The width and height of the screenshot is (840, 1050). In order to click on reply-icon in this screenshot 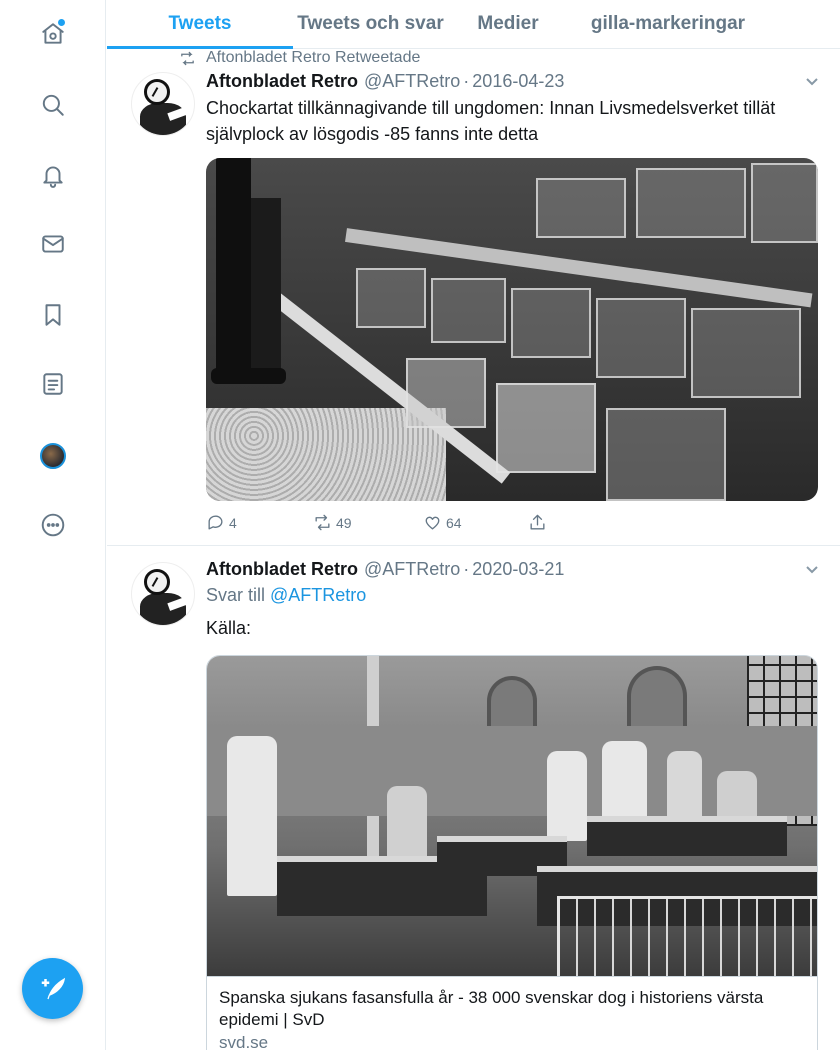, I will do `click(215, 522)`.